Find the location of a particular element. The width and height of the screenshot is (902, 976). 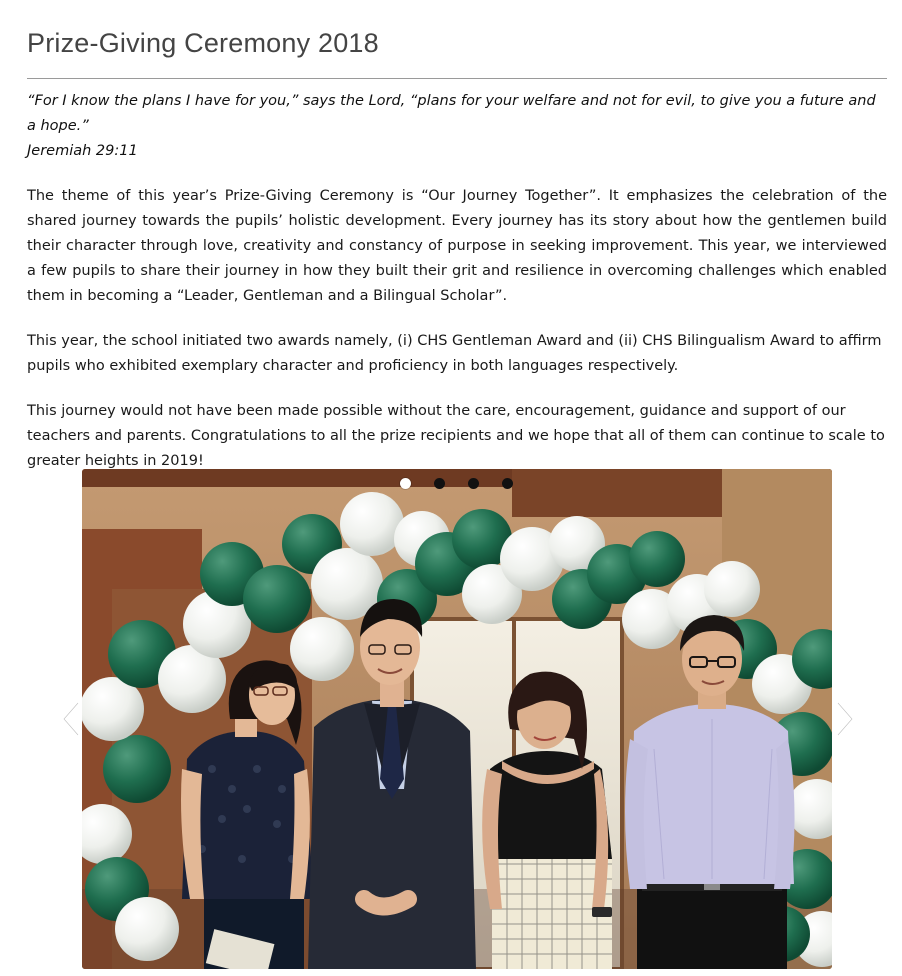

quote-citation: Jeremiah 29:11 is located at coordinates (82, 151).